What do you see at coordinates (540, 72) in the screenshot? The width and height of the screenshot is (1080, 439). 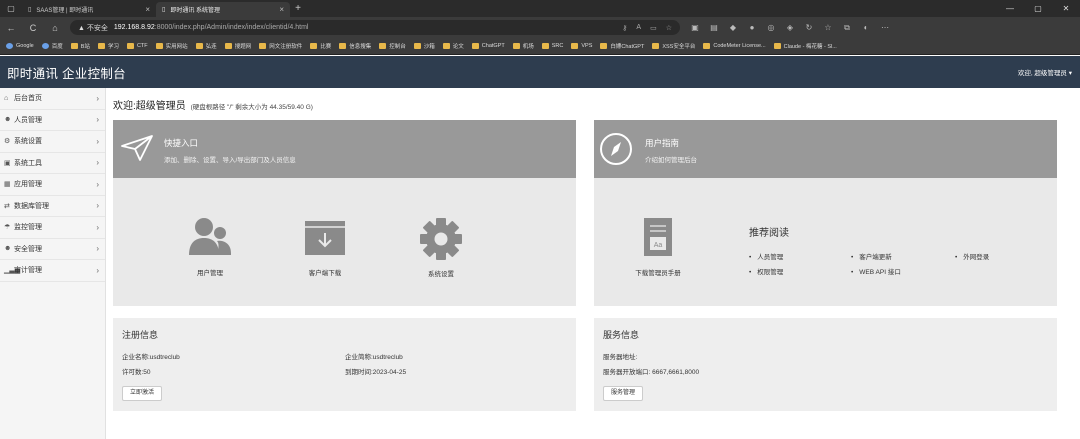 I see `app-header: 即时通讯 企业控制台 欢迎, 超级管理员 ▾` at bounding box center [540, 72].